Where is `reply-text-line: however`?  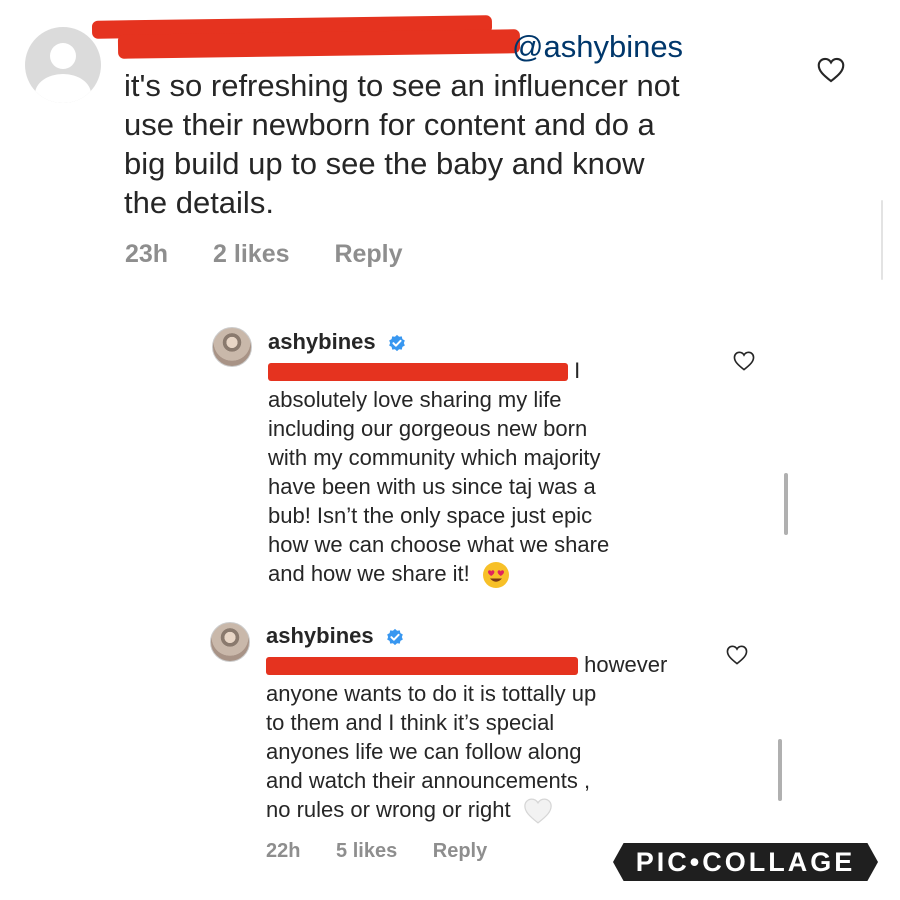 reply-text-line: however is located at coordinates (626, 664).